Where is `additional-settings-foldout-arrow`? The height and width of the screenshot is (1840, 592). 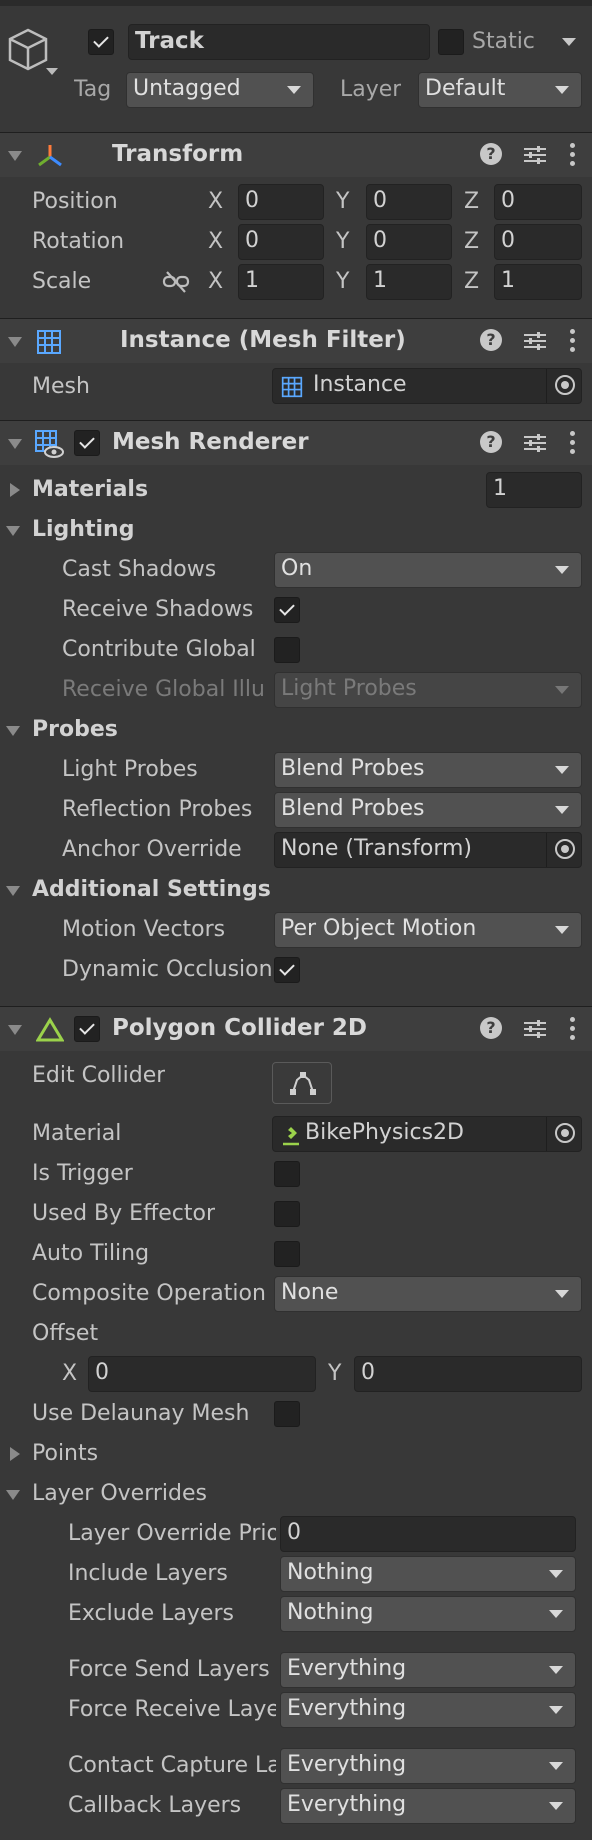
additional-settings-foldout-arrow is located at coordinates (13, 891).